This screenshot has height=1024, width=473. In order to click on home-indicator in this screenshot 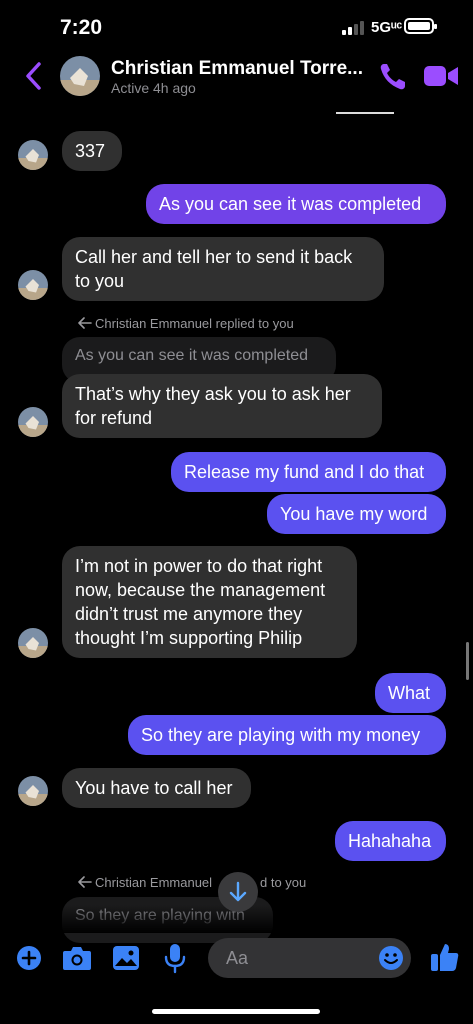, I will do `click(236, 1011)`.